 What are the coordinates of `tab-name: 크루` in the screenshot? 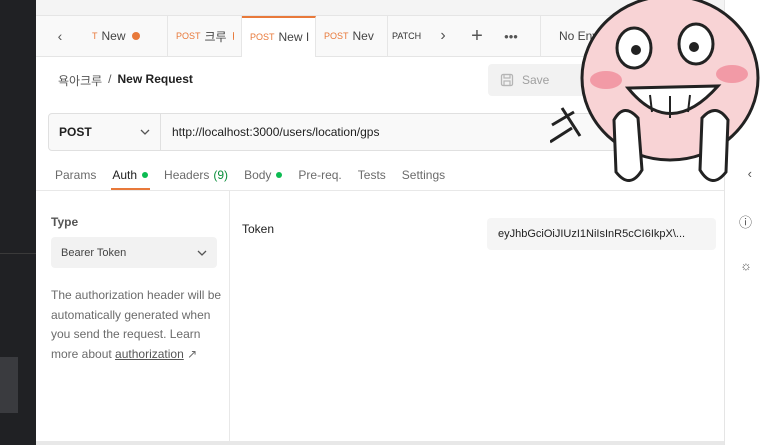 It's located at (215, 36).